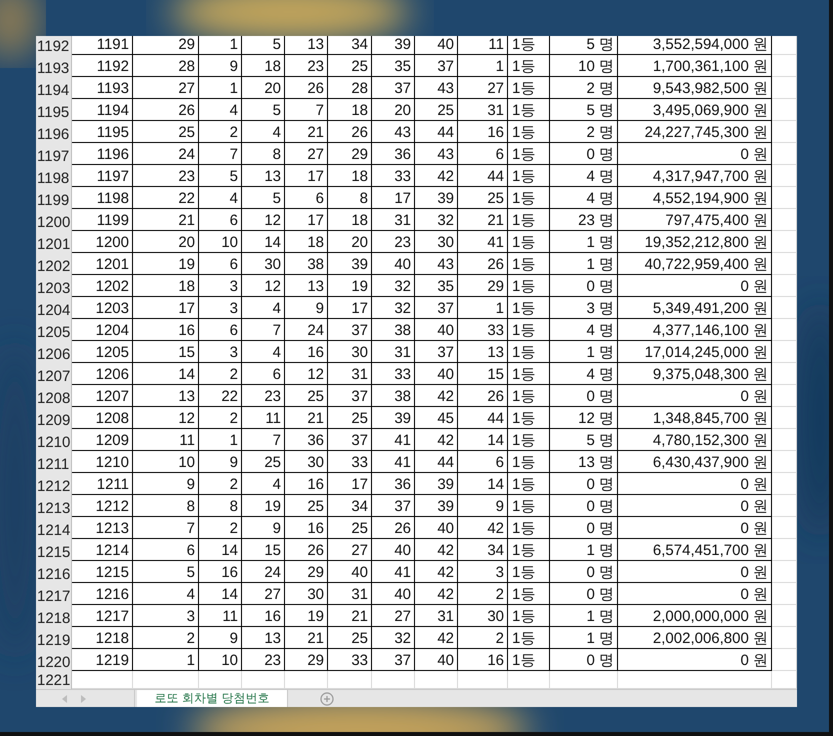 The image size is (833, 736). I want to click on row-header: 1211, so click(54, 462).